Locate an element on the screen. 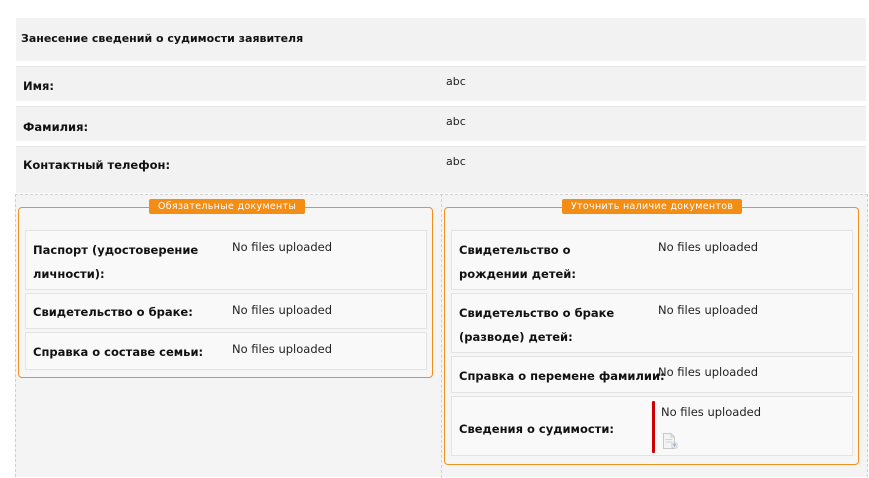 The width and height of the screenshot is (869, 478). doc-label-birth: Свидетельство о рождении детей: is located at coordinates (517, 262).